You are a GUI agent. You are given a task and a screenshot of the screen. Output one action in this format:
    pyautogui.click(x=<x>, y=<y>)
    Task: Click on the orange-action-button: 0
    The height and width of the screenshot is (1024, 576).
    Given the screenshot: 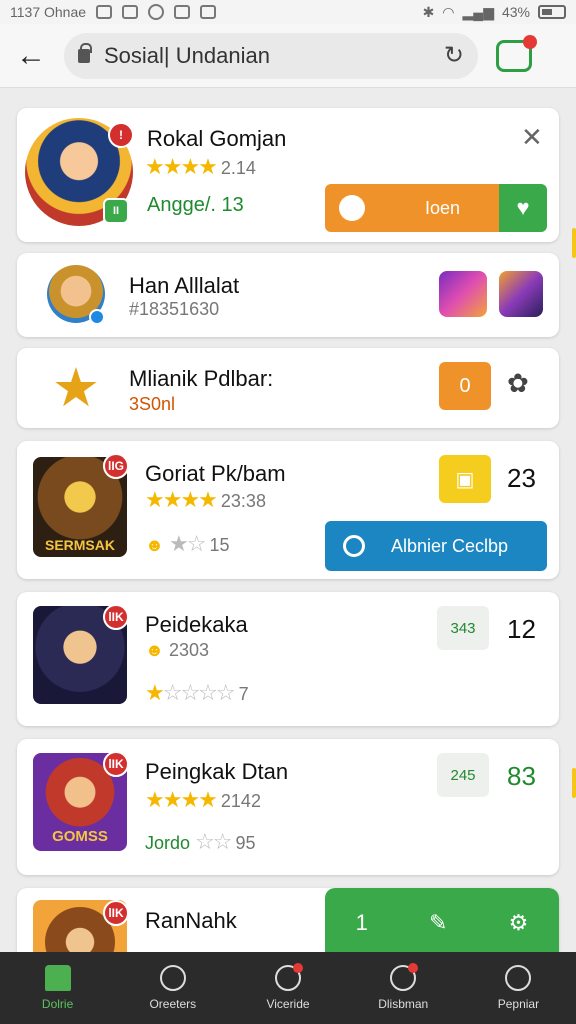 What is the action you would take?
    pyautogui.click(x=465, y=386)
    